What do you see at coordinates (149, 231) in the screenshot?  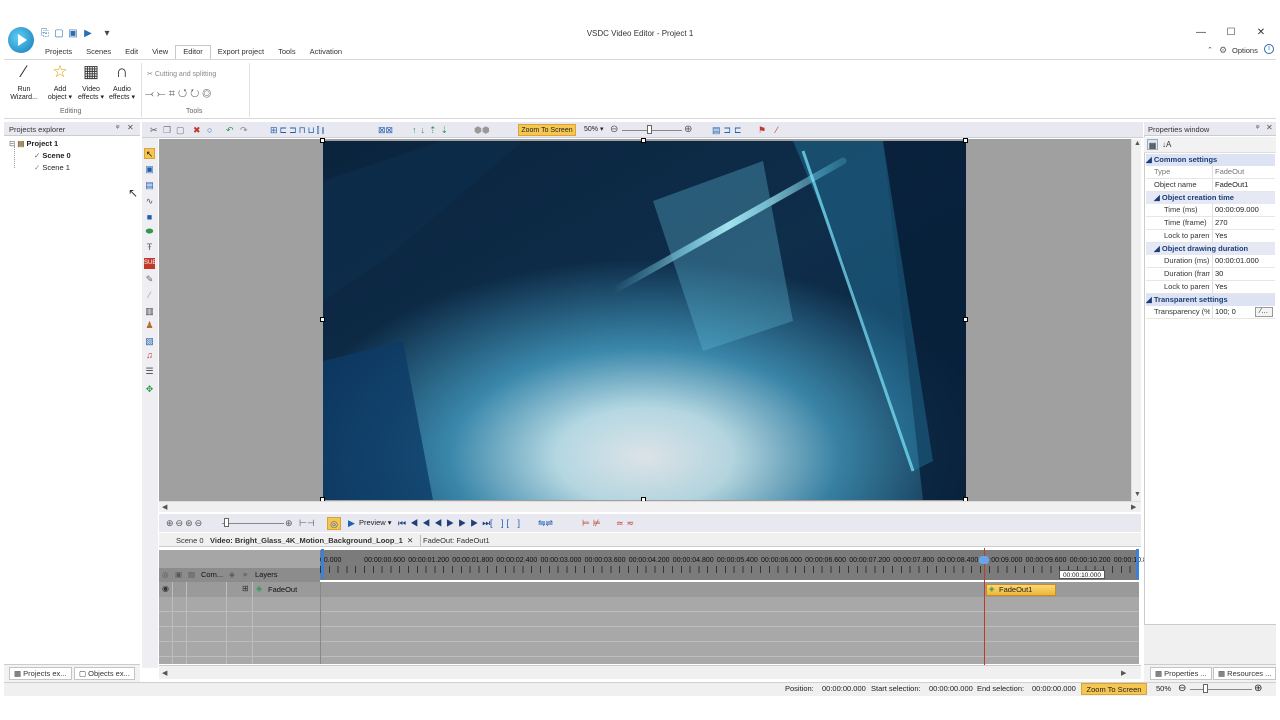 I see `ellipse-icon: ⬬` at bounding box center [149, 231].